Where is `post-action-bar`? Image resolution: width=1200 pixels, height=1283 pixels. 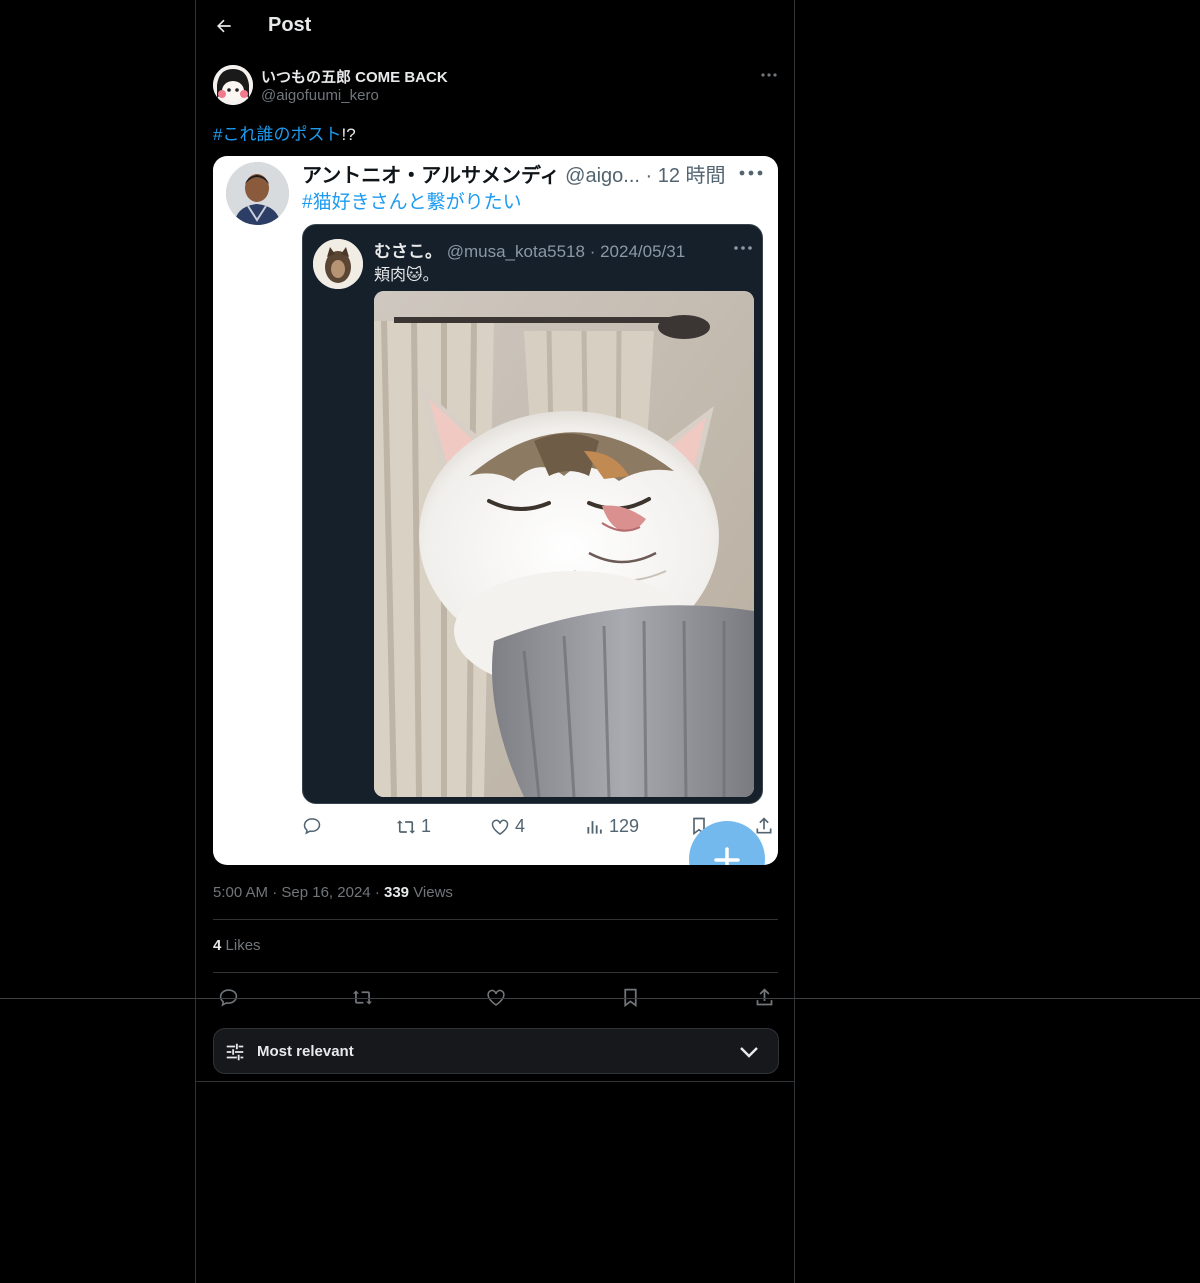 post-action-bar is located at coordinates (495, 997).